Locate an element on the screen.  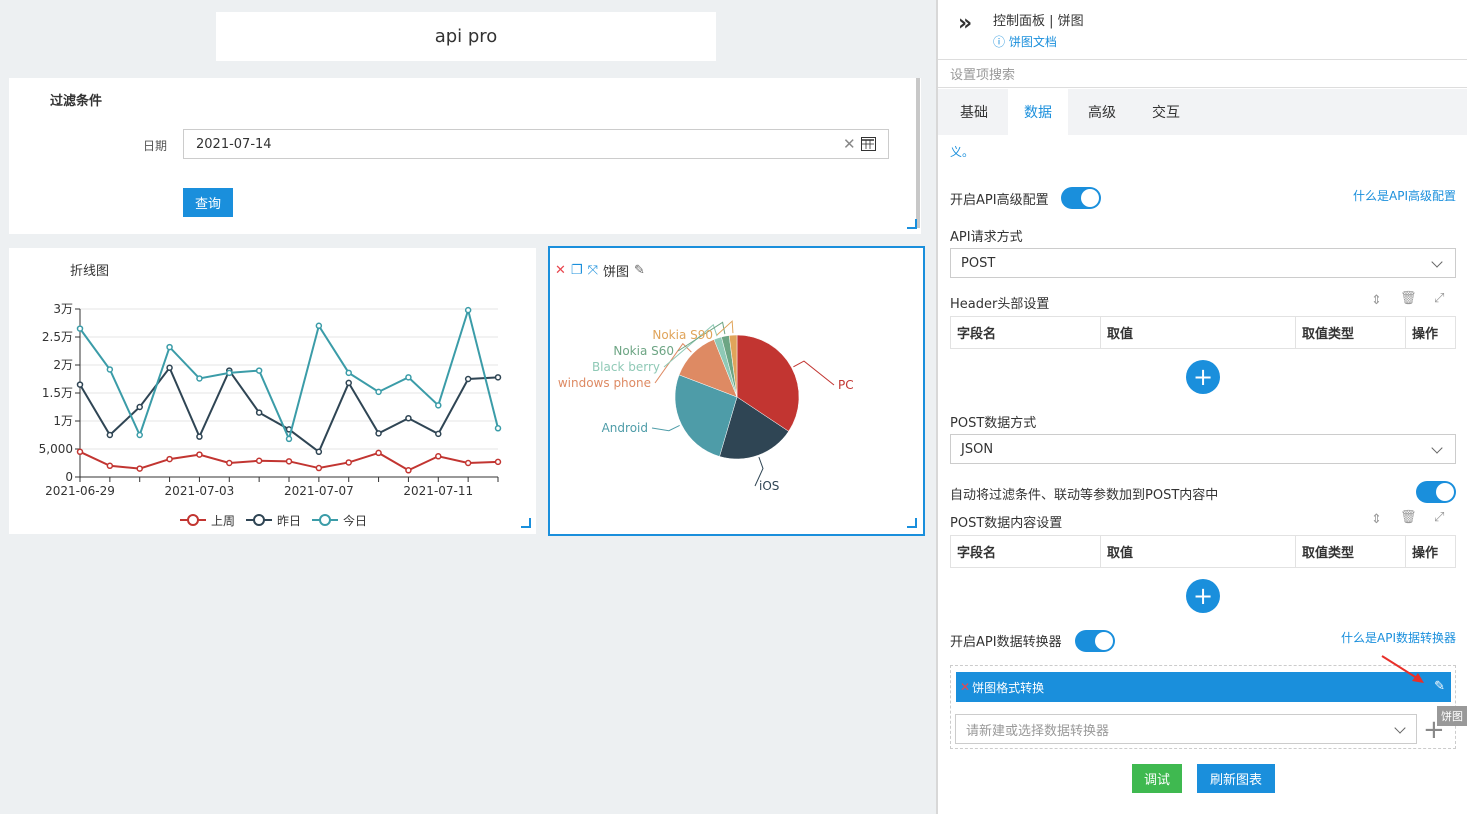
doc-link: ⓘ 饼图文档 is located at coordinates (1025, 41).